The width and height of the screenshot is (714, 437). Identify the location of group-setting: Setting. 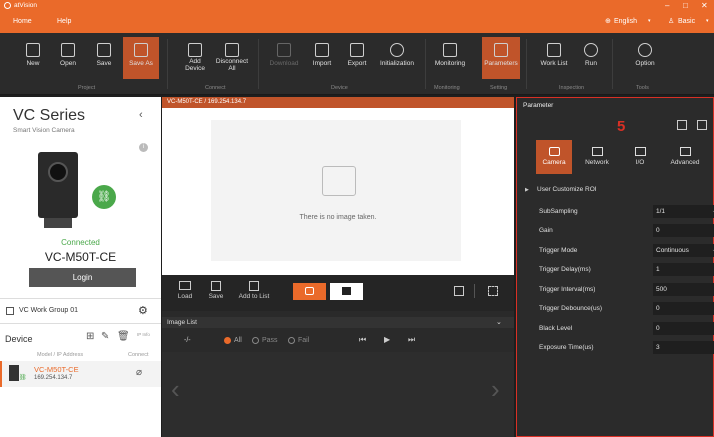
(499, 88).